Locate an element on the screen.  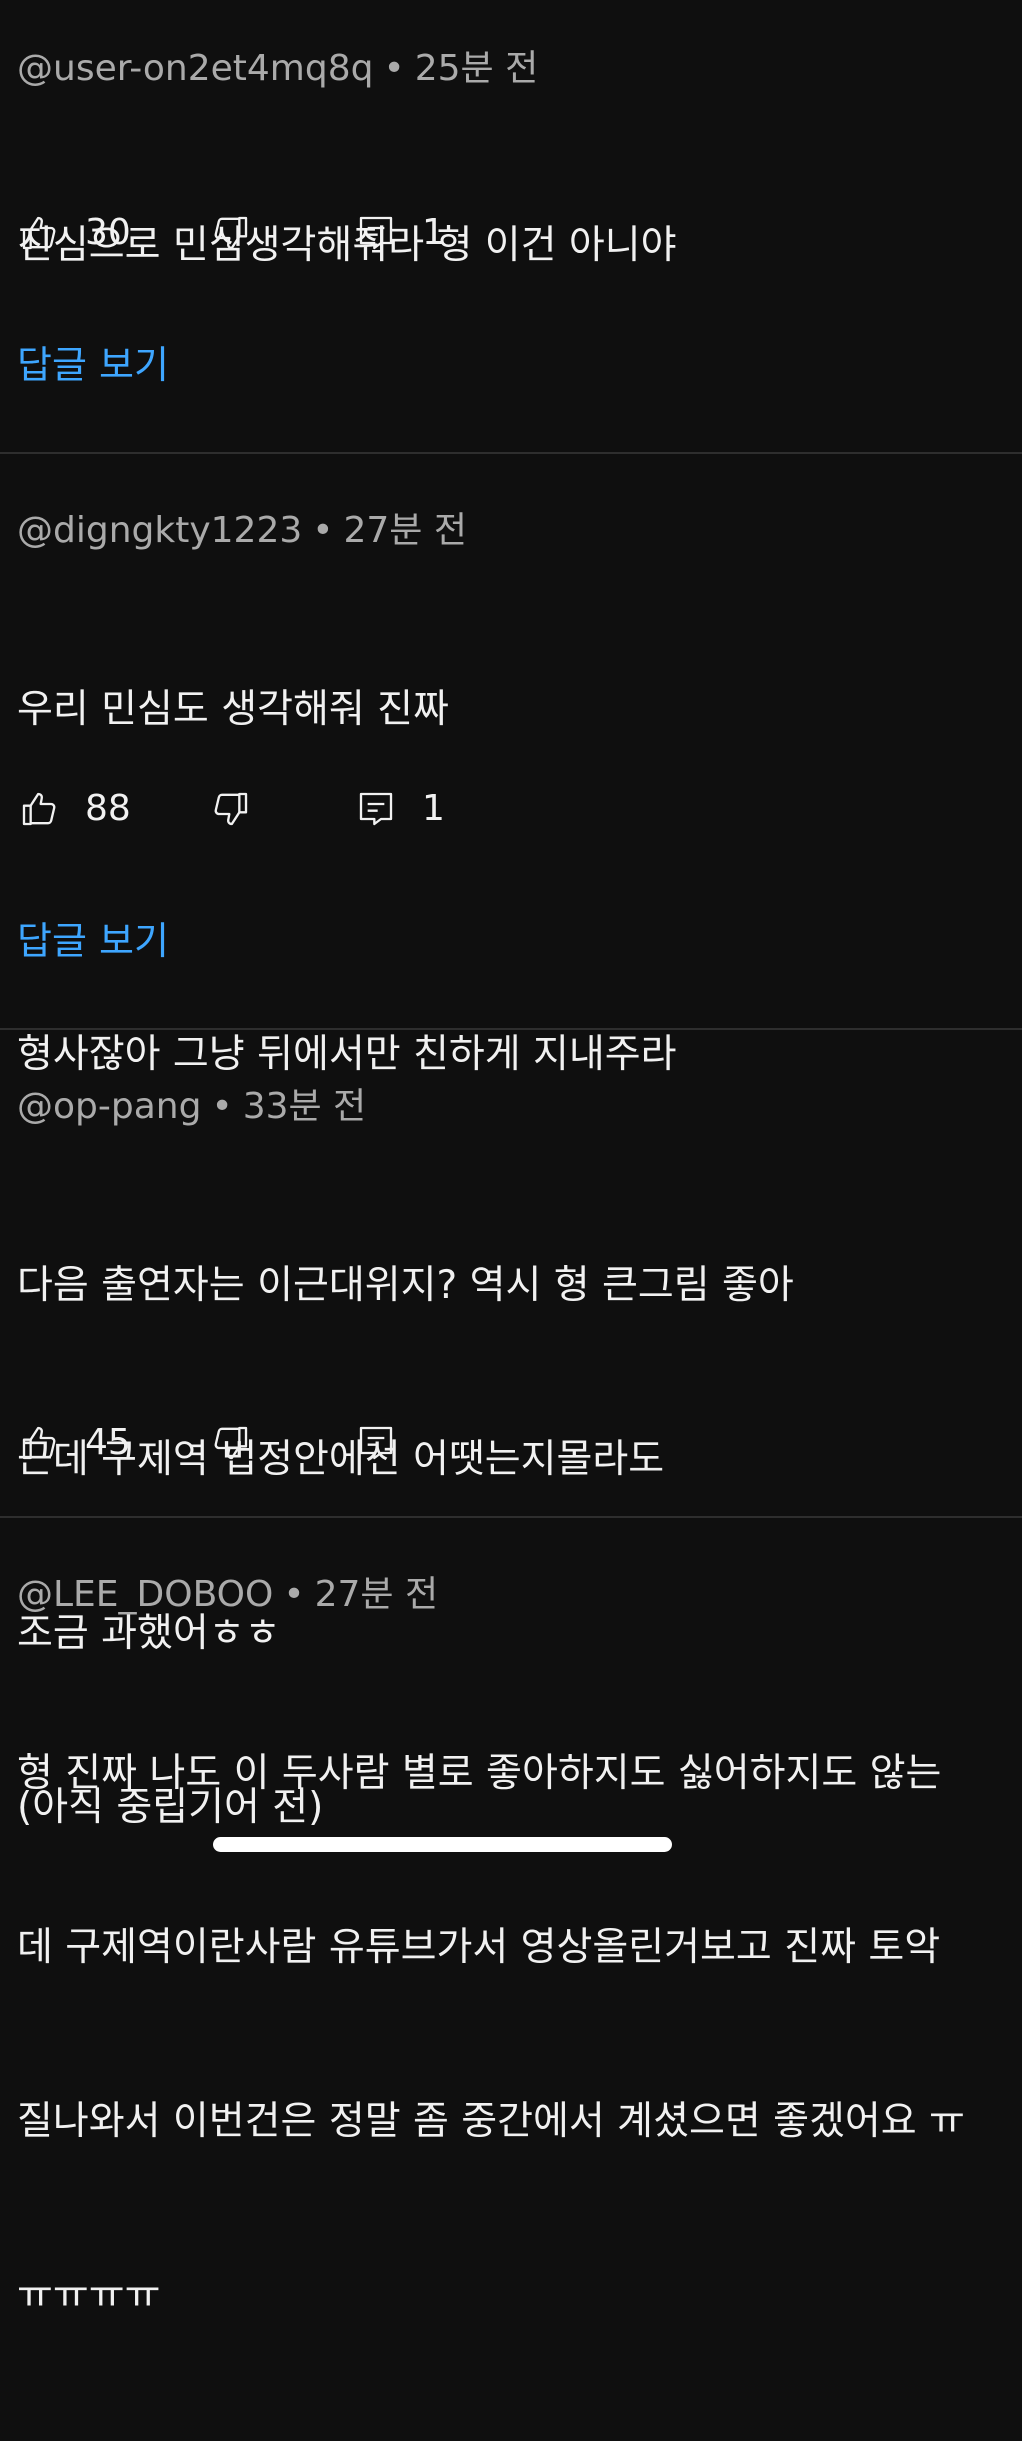
like-count: 30 is located at coordinates (108, 232).